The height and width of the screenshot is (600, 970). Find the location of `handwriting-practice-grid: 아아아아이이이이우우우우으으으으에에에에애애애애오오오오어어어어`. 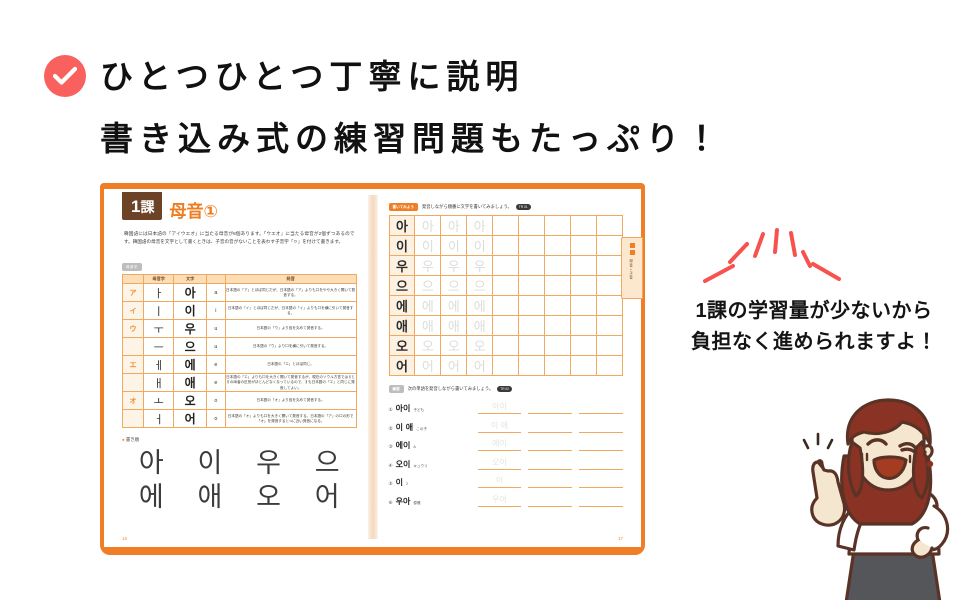

handwriting-practice-grid: 아아아아이이이이우우우우으으으으에에에에애애애애오오오오어어어어 is located at coordinates (505, 295).